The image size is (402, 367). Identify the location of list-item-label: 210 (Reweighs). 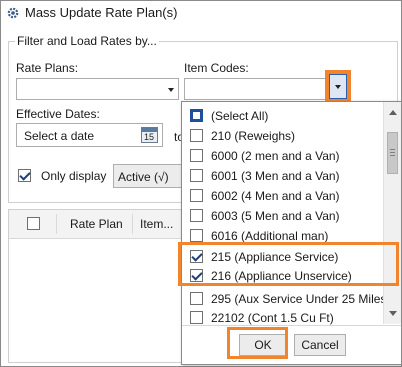
(253, 136).